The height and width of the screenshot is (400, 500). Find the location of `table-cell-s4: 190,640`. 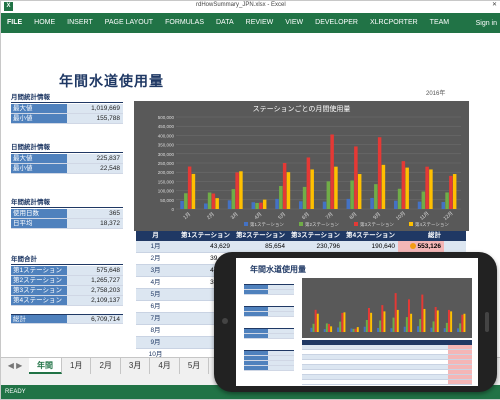

table-cell-s4: 190,640 is located at coordinates (383, 246).